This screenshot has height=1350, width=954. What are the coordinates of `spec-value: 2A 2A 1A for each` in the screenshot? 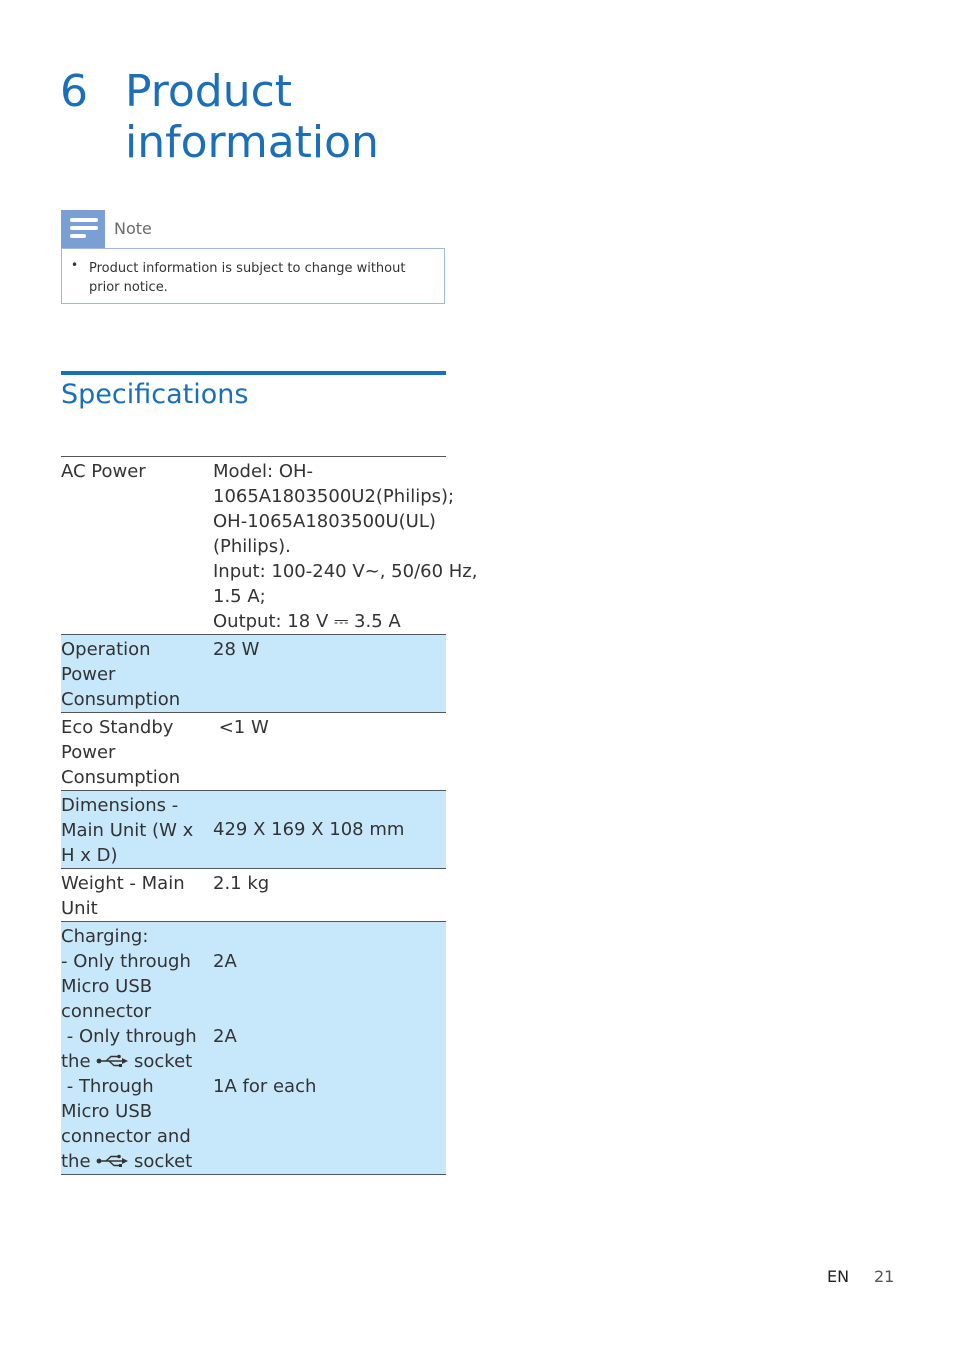 It's located at (329, 1048).